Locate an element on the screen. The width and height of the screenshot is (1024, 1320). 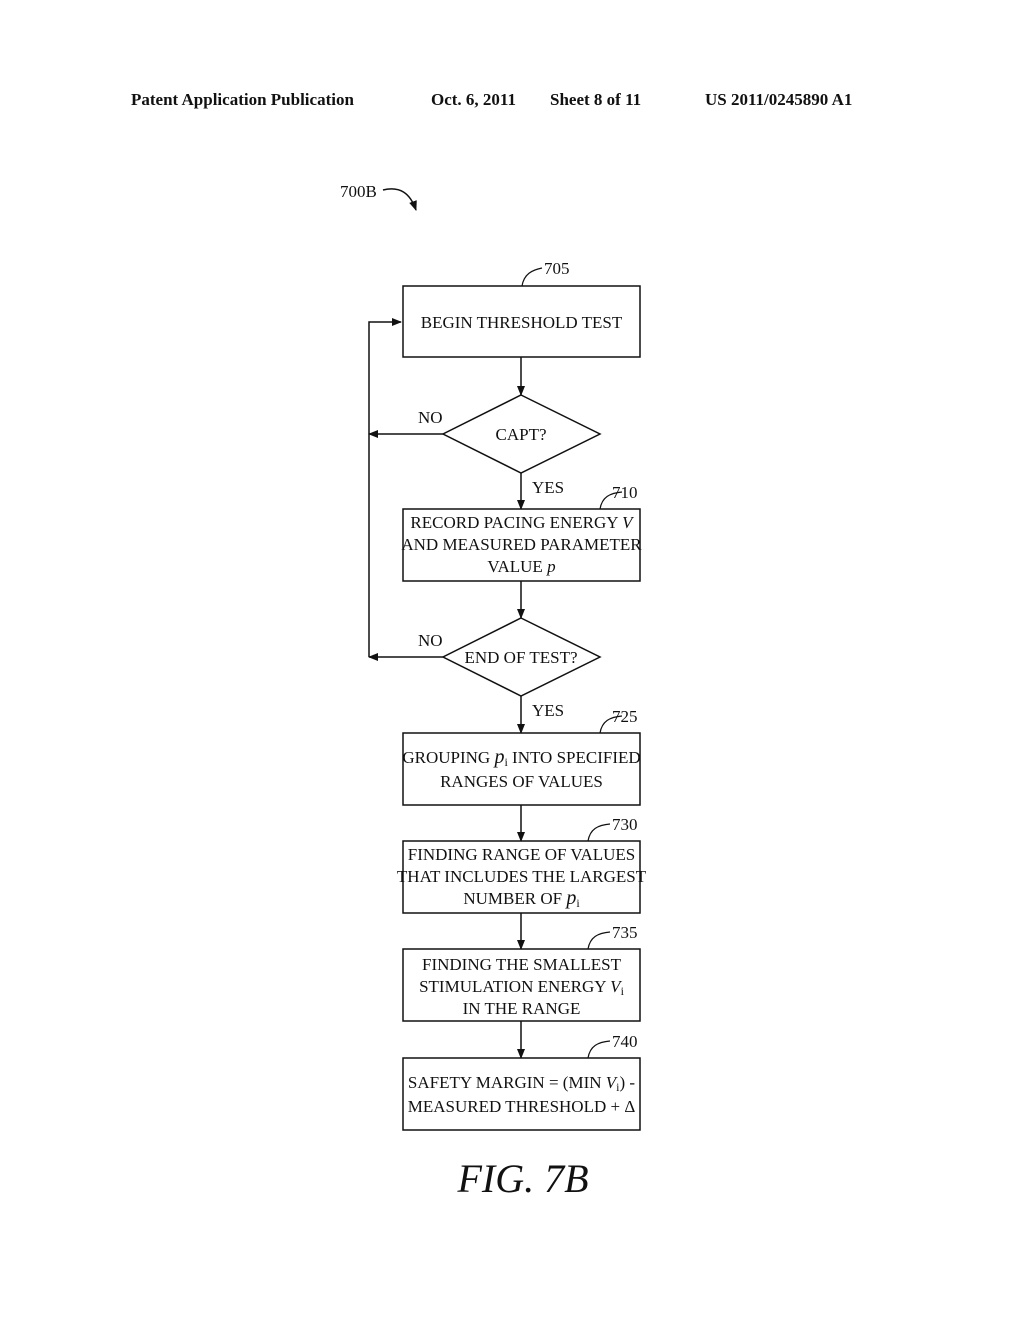
node-740-line1-pre: SAFETY MARGIN = (MIN is located at coordinates (507, 1082).